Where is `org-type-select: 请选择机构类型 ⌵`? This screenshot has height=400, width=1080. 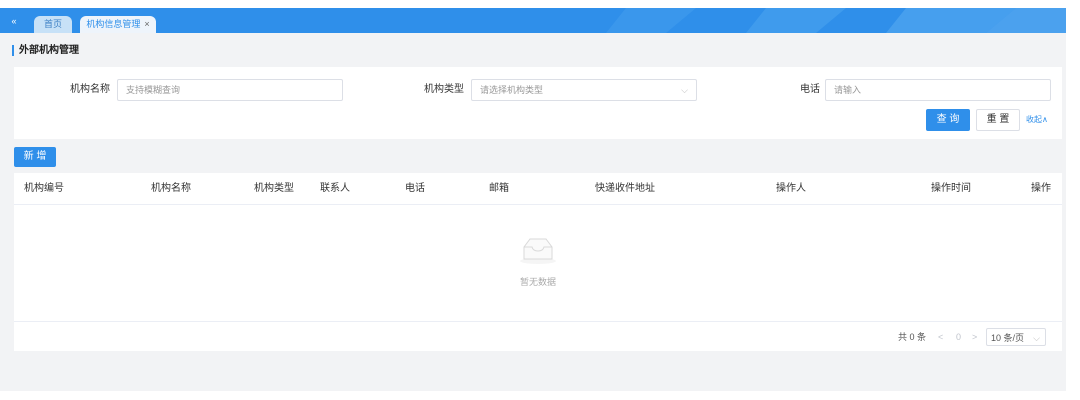
org-type-select: 请选择机构类型 ⌵ is located at coordinates (584, 90).